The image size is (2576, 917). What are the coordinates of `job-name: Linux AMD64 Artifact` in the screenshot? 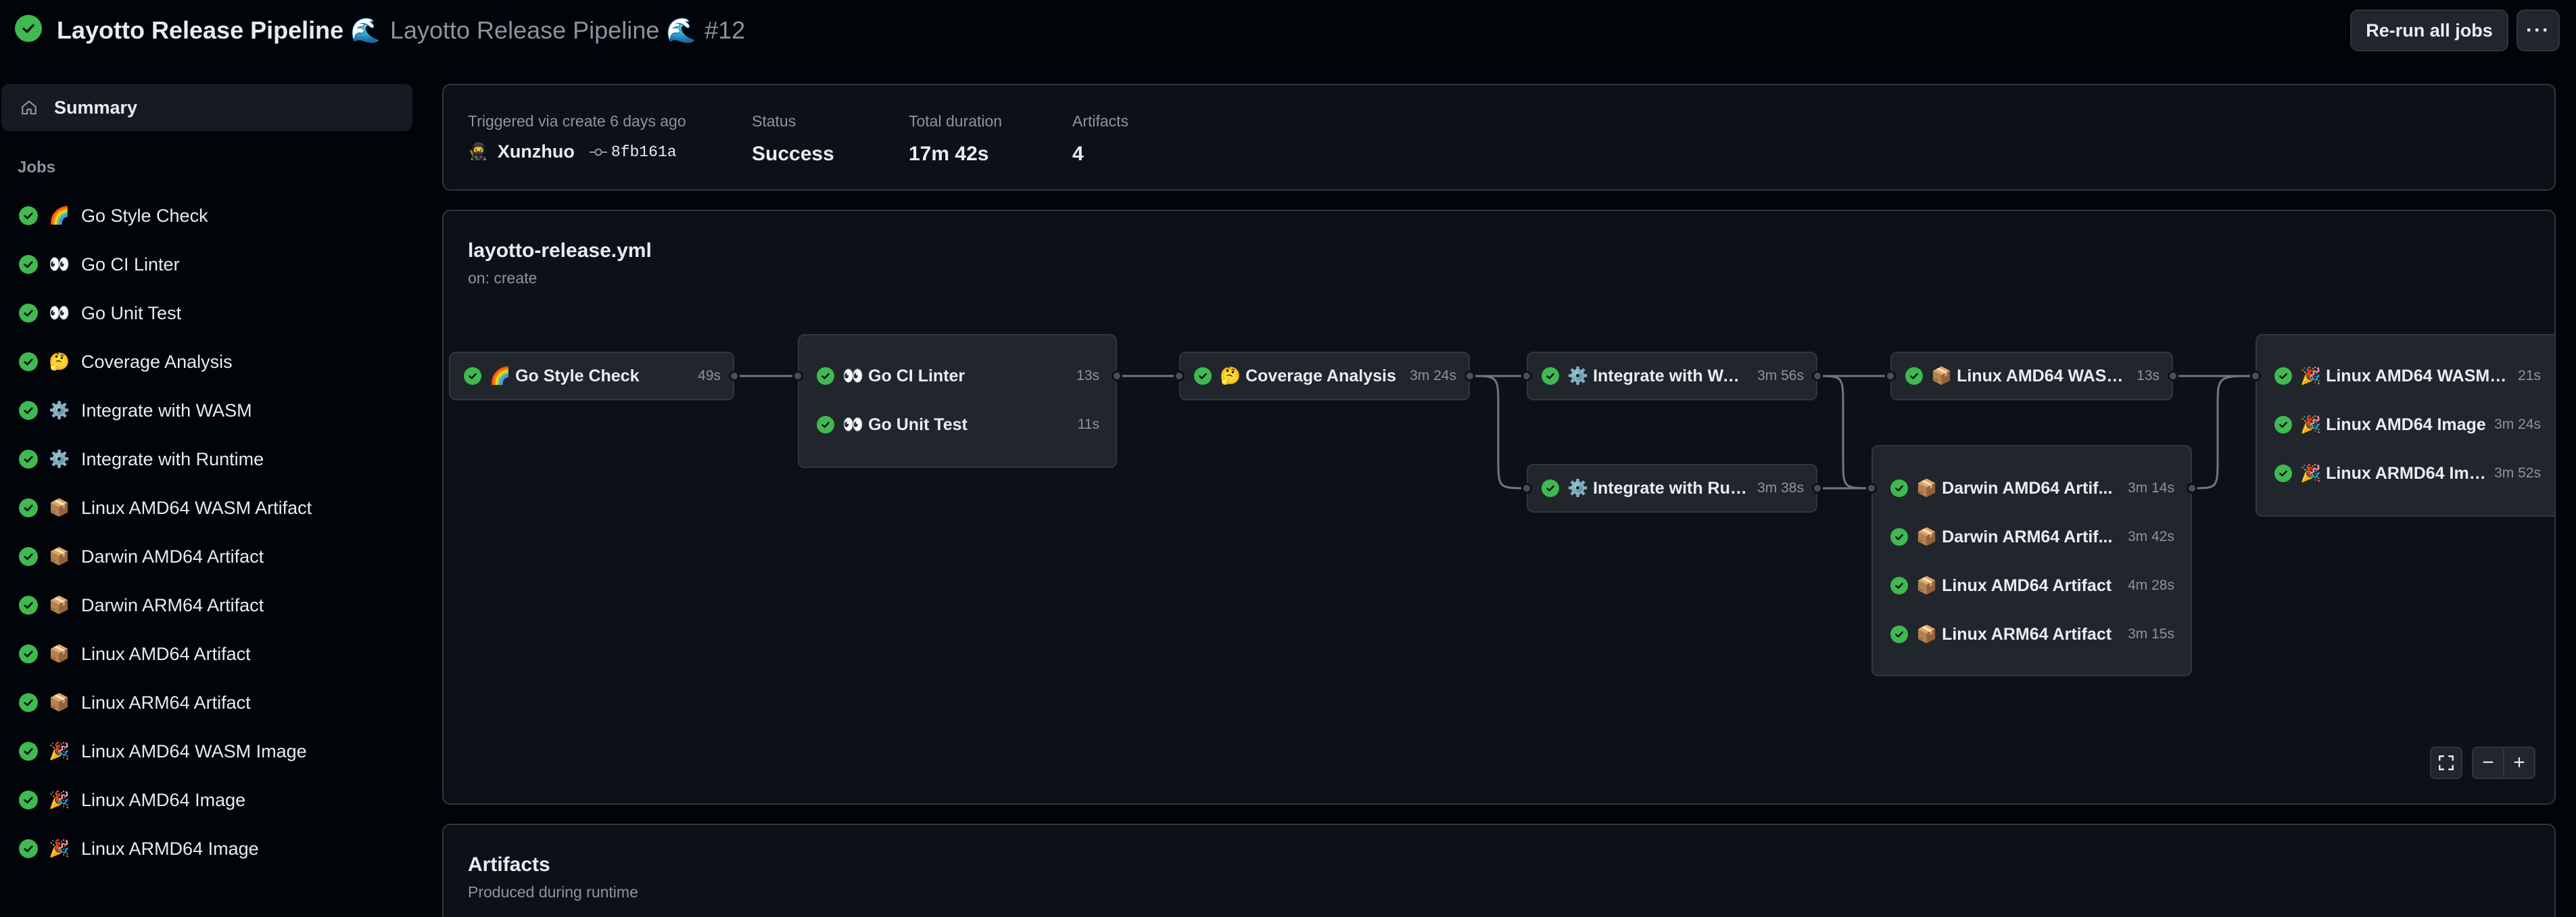 It's located at (2027, 585).